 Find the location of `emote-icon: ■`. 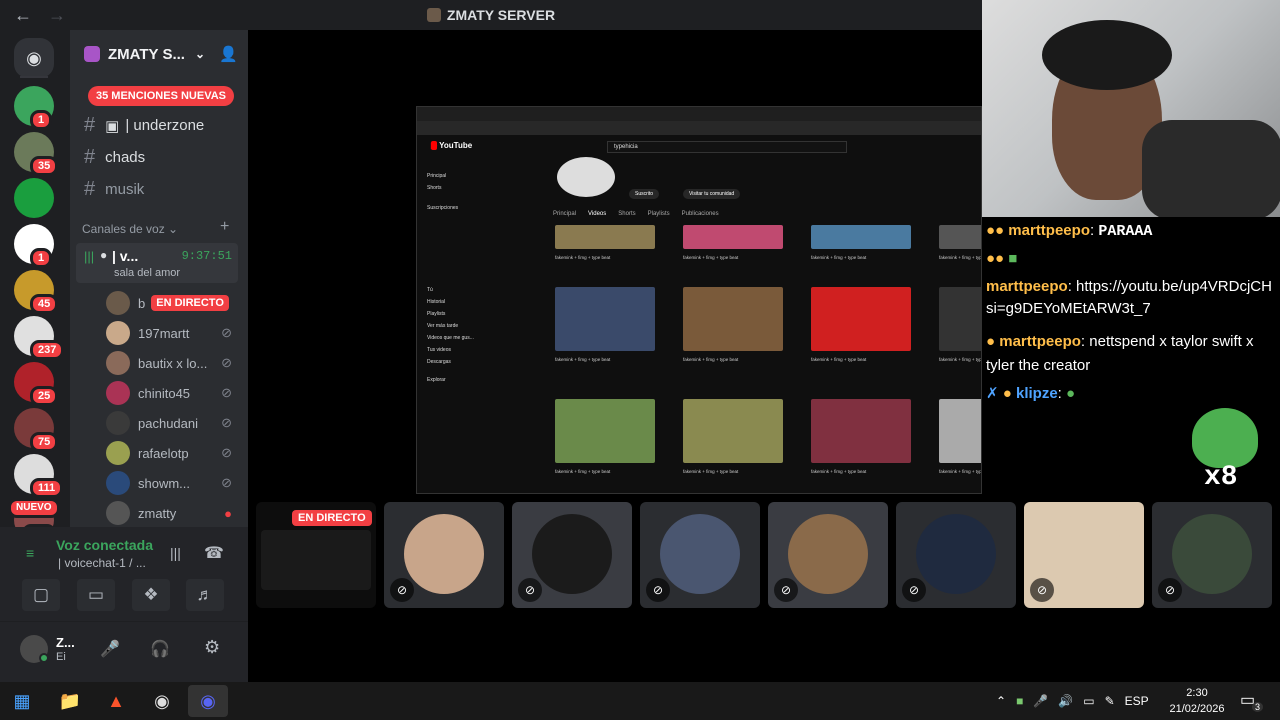

emote-icon: ■ is located at coordinates (1013, 258).